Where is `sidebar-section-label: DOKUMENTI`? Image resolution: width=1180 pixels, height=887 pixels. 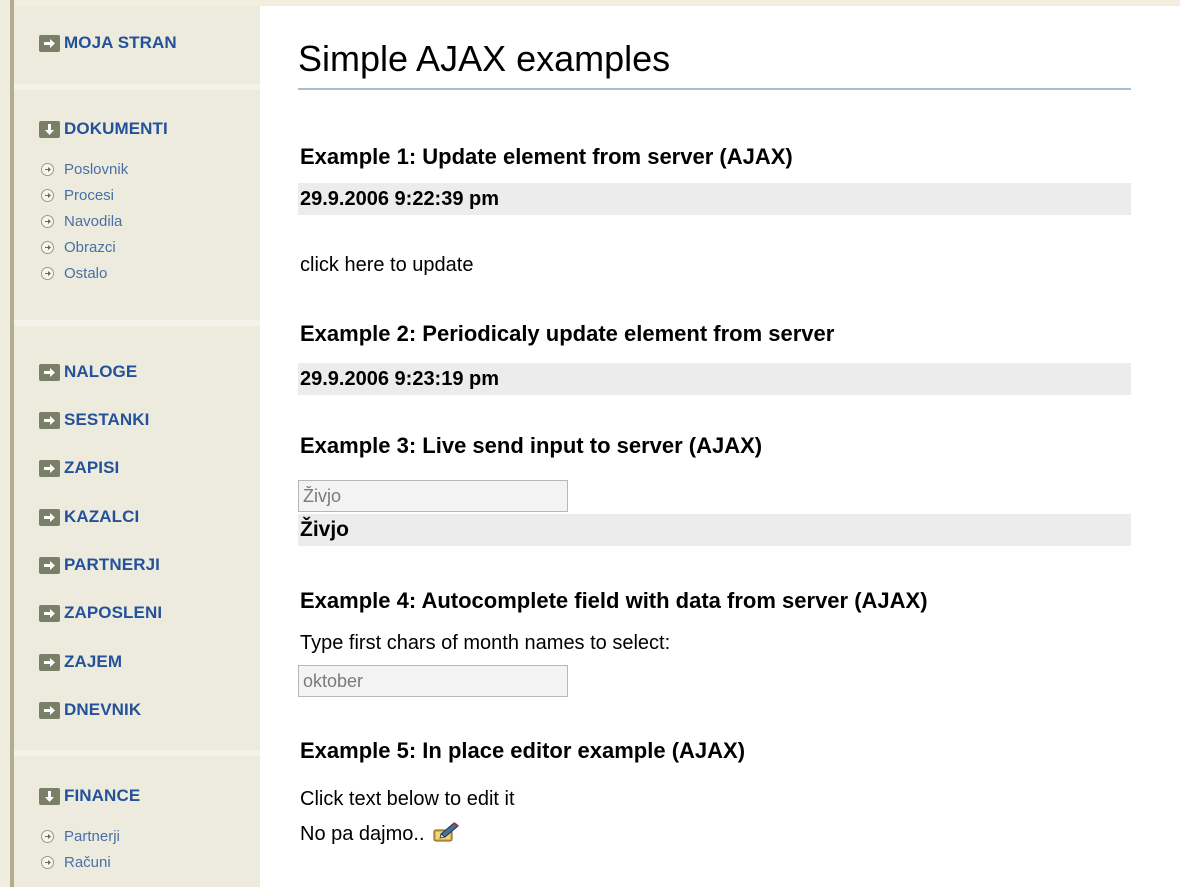 sidebar-section-label: DOKUMENTI is located at coordinates (116, 128).